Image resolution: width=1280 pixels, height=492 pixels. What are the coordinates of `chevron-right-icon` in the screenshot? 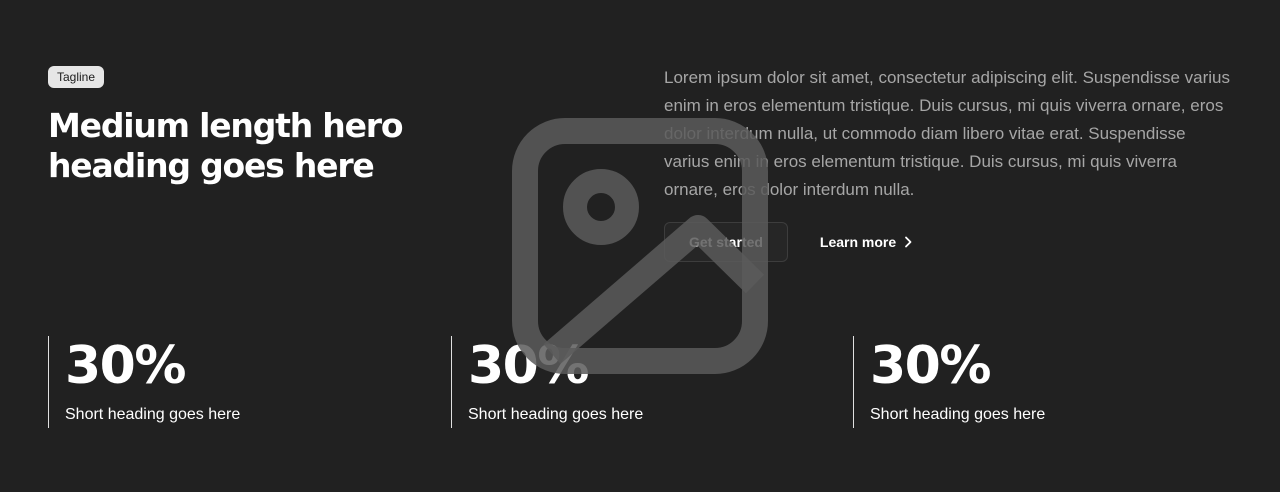 It's located at (908, 242).